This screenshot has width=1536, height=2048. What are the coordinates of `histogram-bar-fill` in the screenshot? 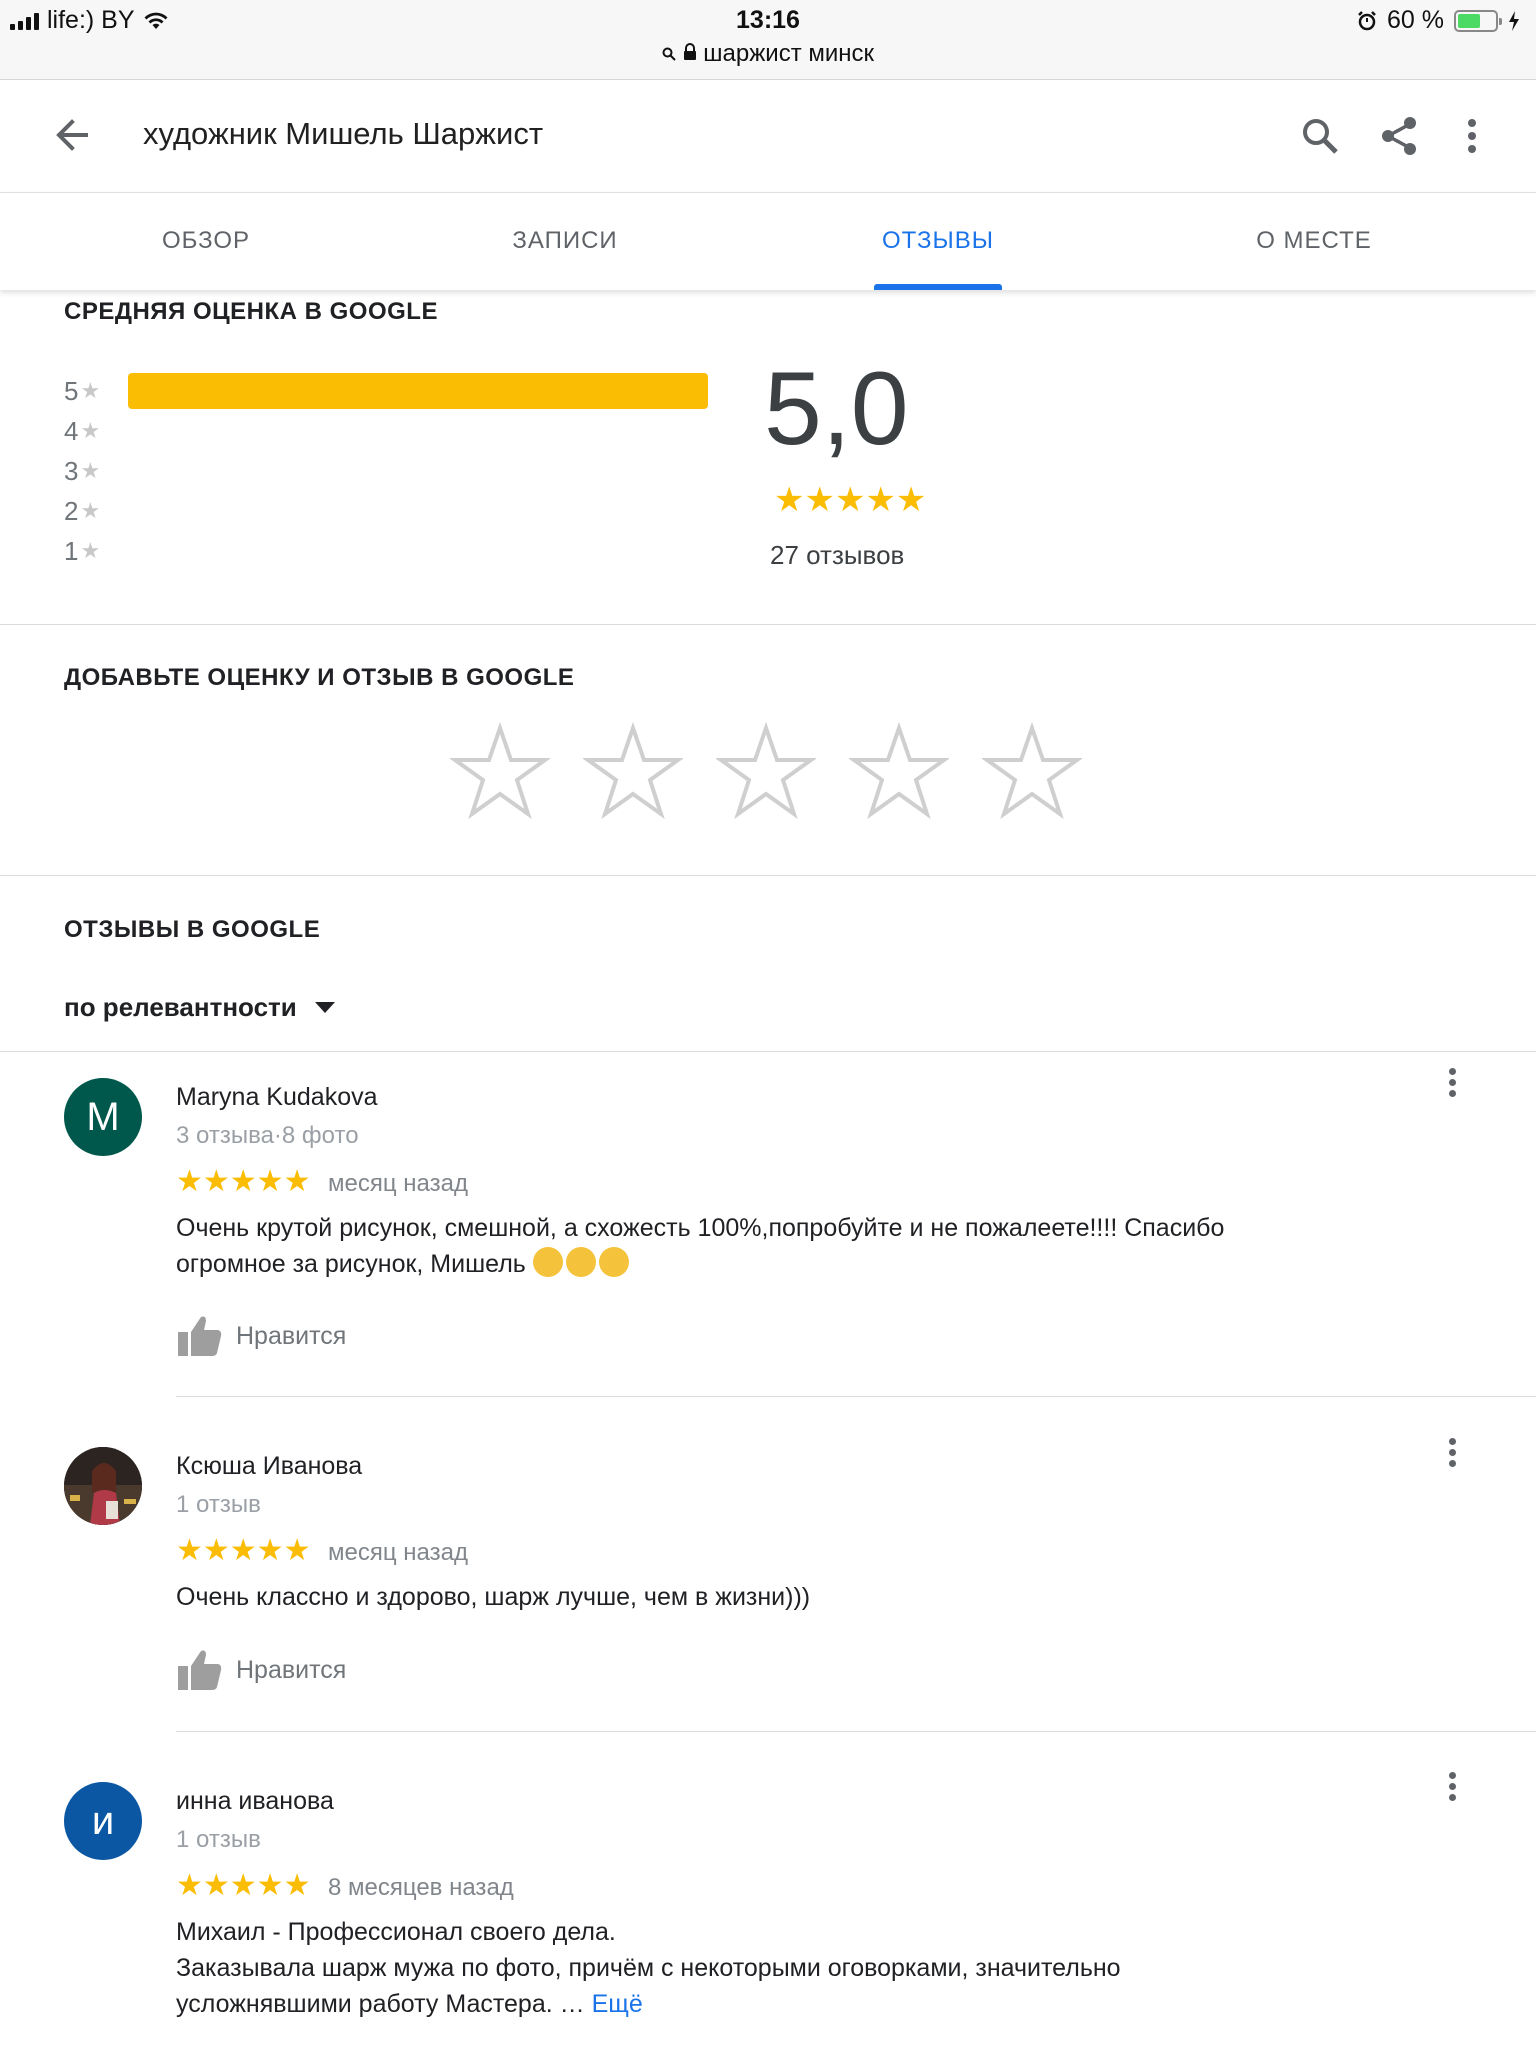 It's located at (418, 391).